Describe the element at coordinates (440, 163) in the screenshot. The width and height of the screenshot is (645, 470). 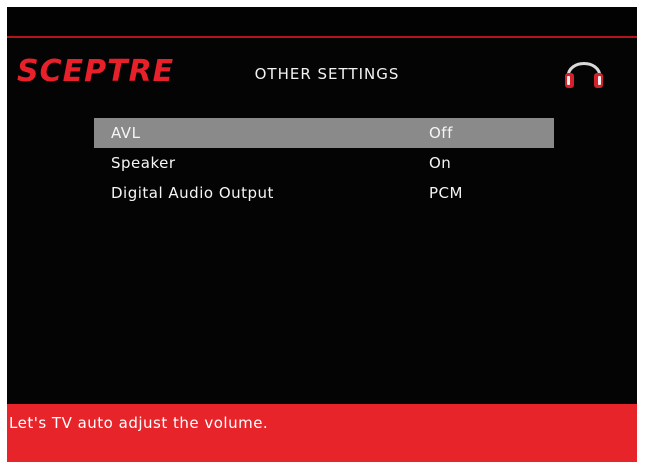
I see `menu-item-value: On` at that location.